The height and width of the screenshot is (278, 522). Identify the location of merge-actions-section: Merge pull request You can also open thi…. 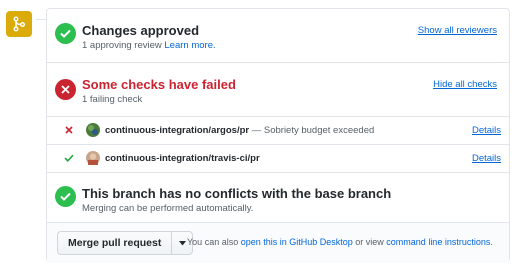
(278, 243).